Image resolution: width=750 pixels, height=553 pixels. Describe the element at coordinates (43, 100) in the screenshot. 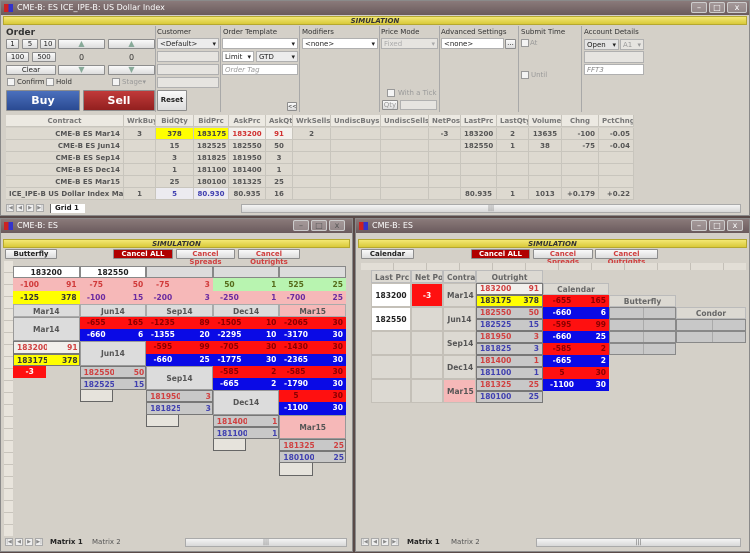

I see `buy-button: Buy` at that location.